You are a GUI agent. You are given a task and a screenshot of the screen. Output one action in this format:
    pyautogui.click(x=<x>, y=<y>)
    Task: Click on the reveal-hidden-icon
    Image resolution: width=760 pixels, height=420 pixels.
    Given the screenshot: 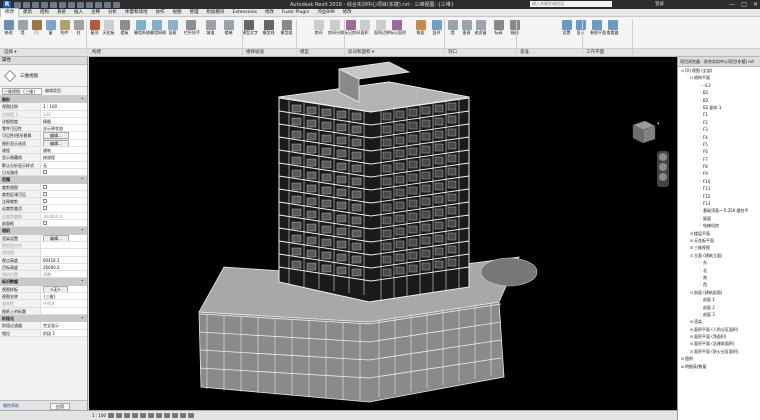 What is the action you would take?
    pyautogui.click(x=183, y=415)
    